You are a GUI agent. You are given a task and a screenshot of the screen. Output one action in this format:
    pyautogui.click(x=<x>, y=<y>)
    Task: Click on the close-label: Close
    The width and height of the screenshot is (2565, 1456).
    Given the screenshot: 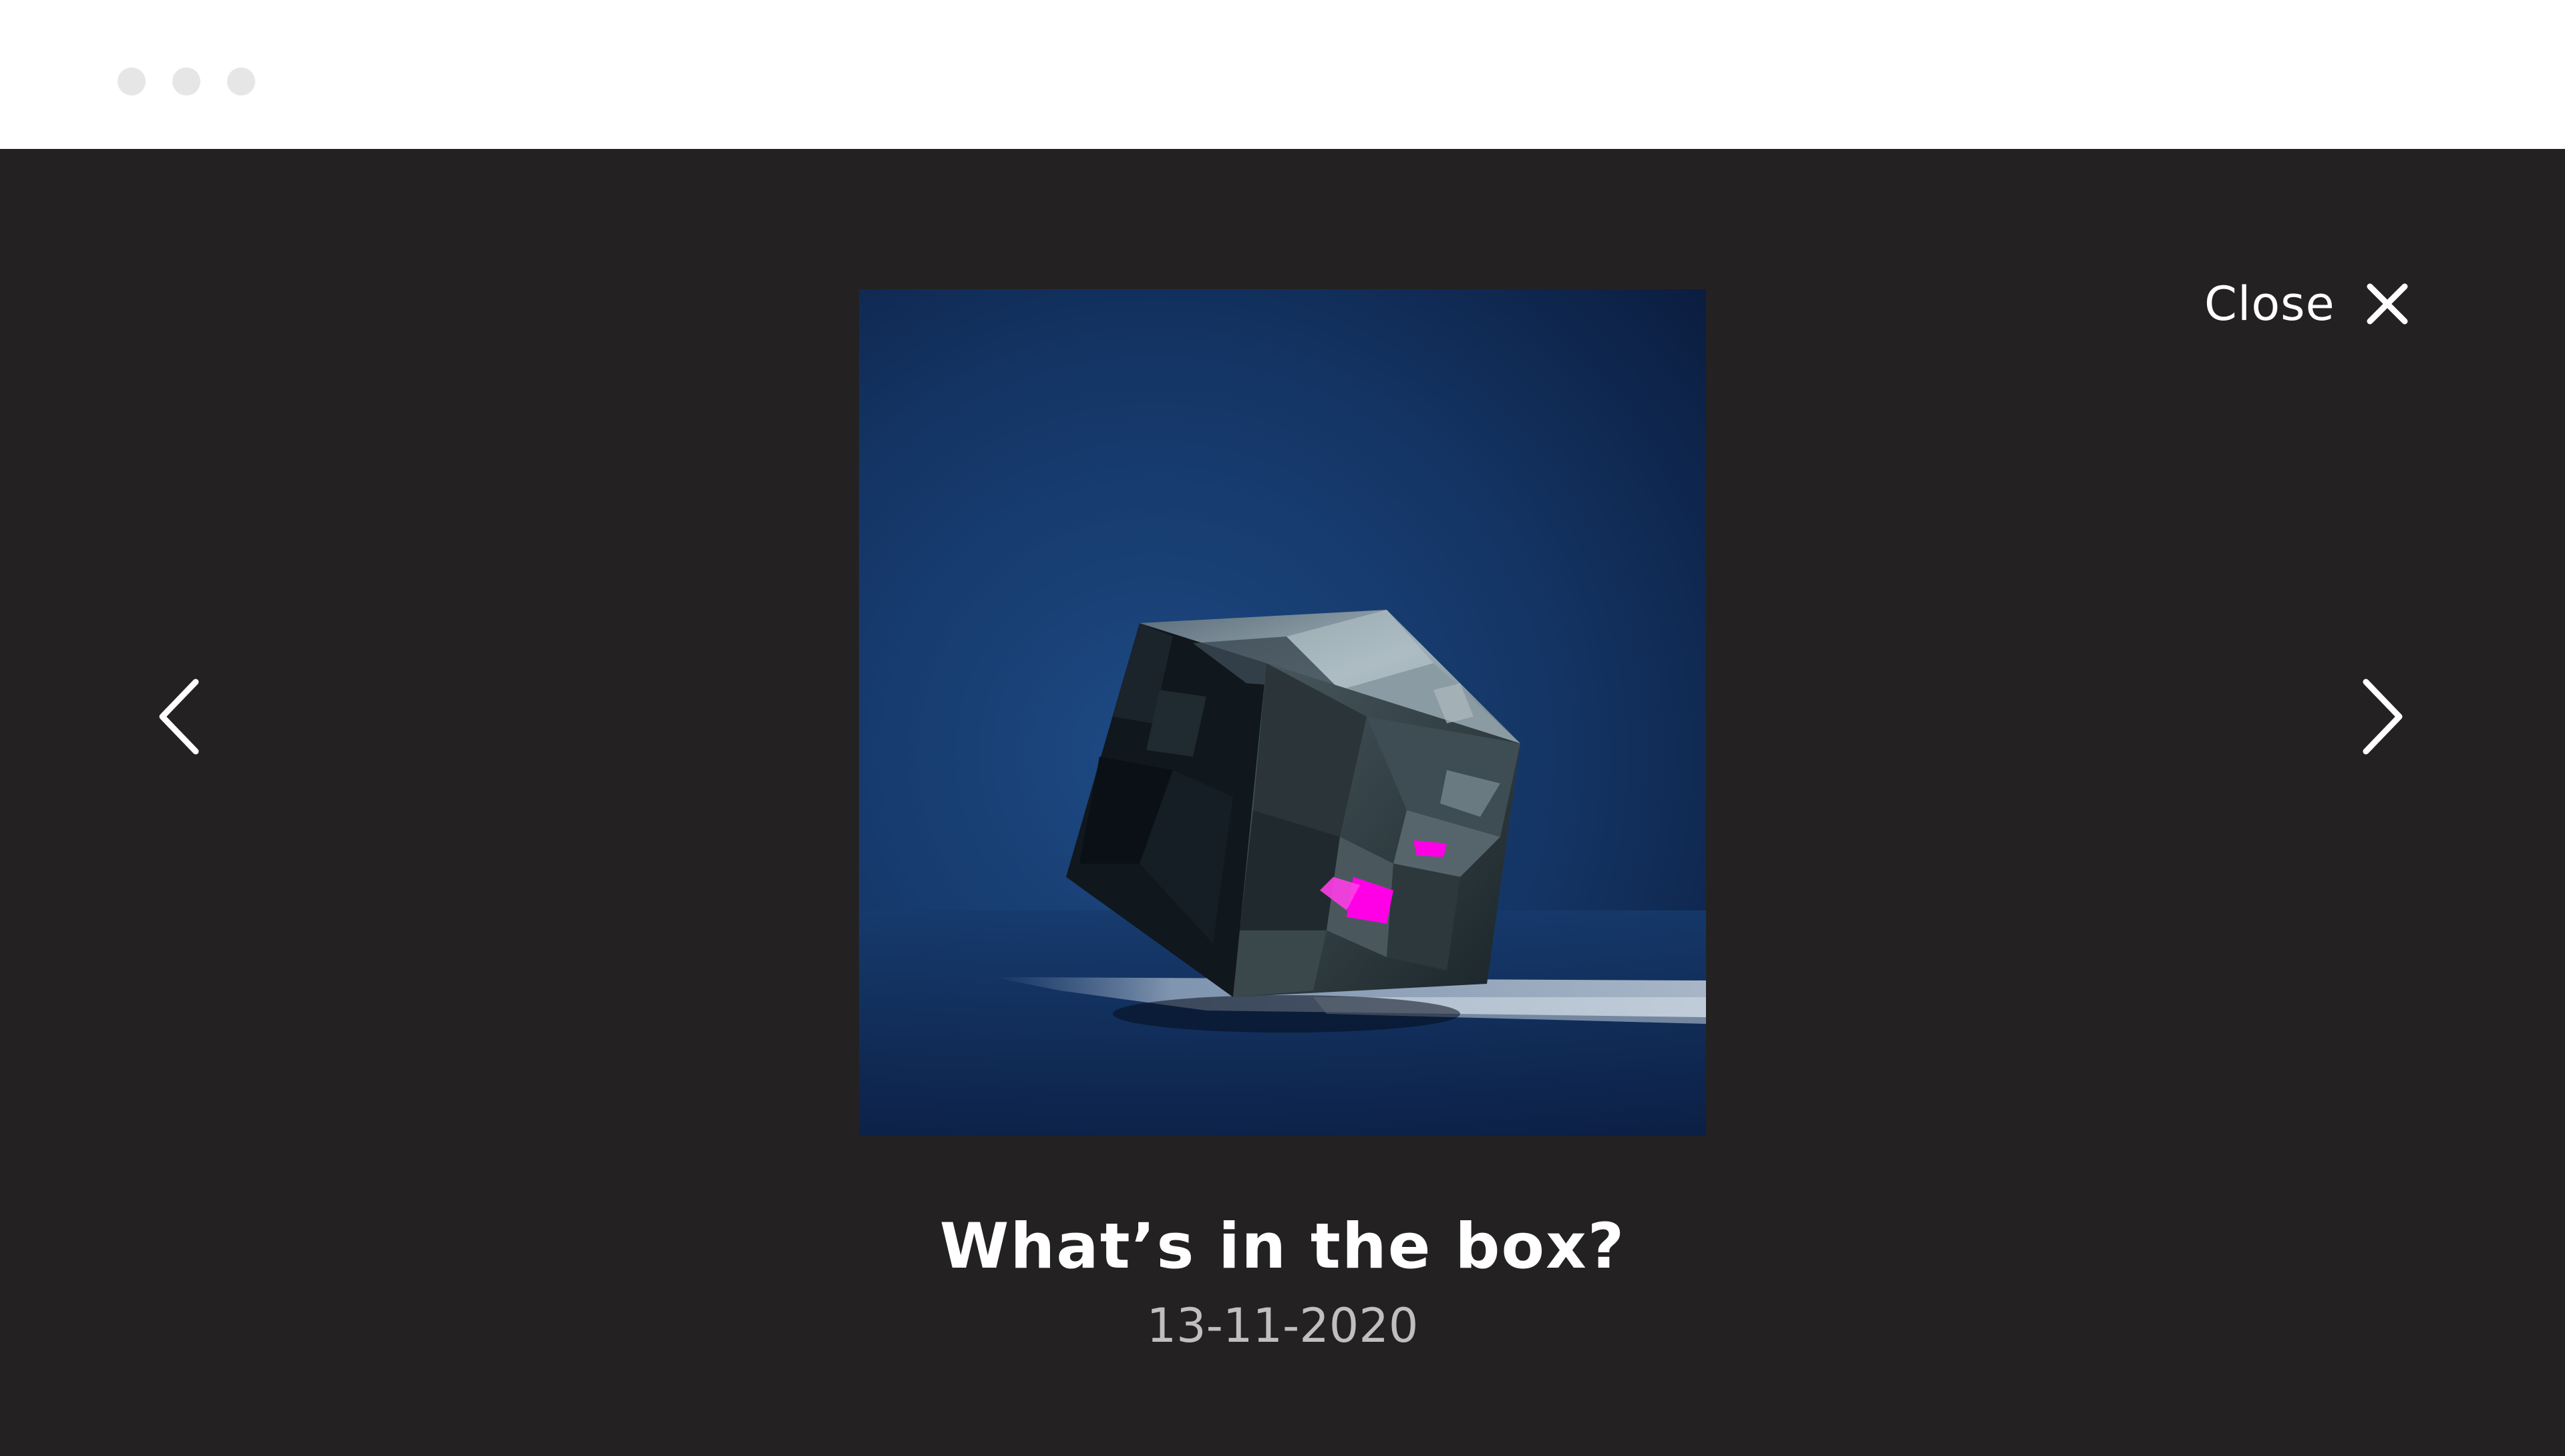 What is the action you would take?
    pyautogui.click(x=2269, y=304)
    